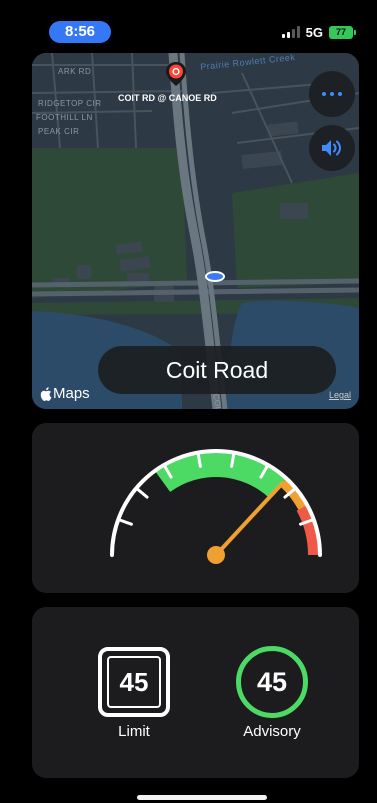 The image size is (377, 803). I want to click on street-label-peak: PEAK CIR, so click(59, 131).